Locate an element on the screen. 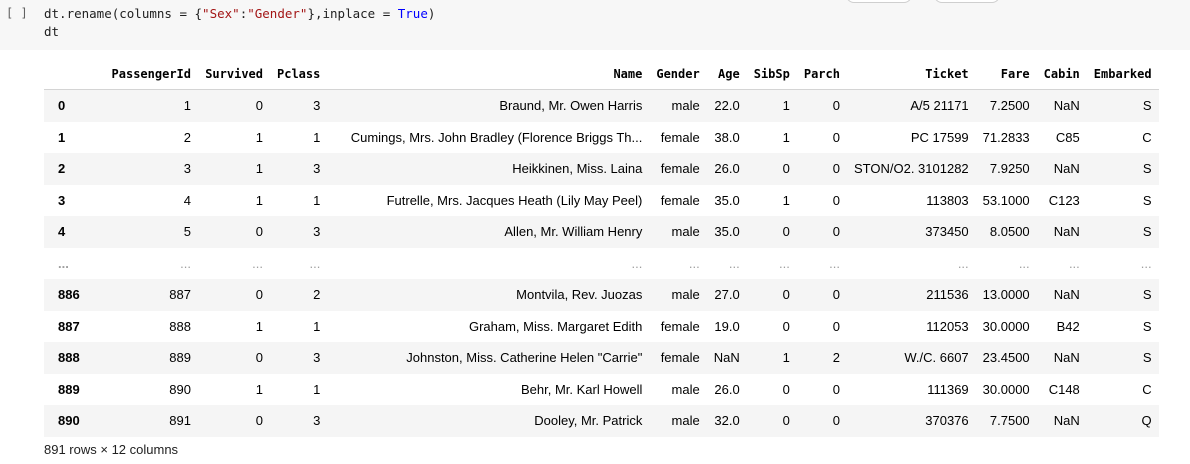  table-cell: Dooley, Mr. Patrick is located at coordinates (588, 421).